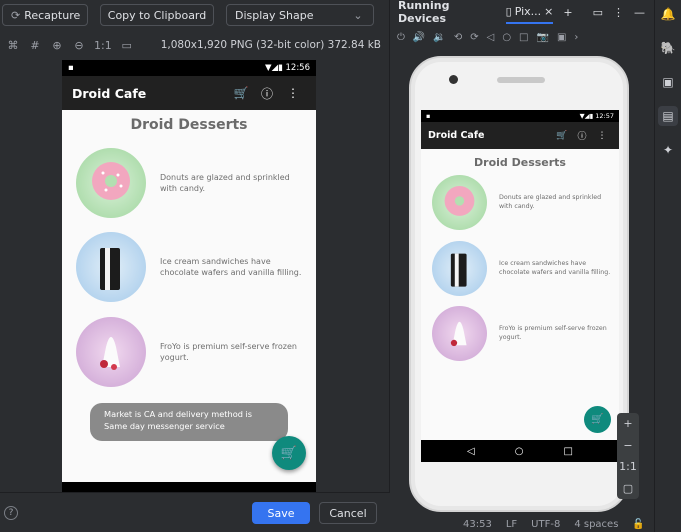  What do you see at coordinates (270, 45) in the screenshot?
I see `image-info: 1,080x1,920 PNG (32-bit color) 372.84 kB` at bounding box center [270, 45].